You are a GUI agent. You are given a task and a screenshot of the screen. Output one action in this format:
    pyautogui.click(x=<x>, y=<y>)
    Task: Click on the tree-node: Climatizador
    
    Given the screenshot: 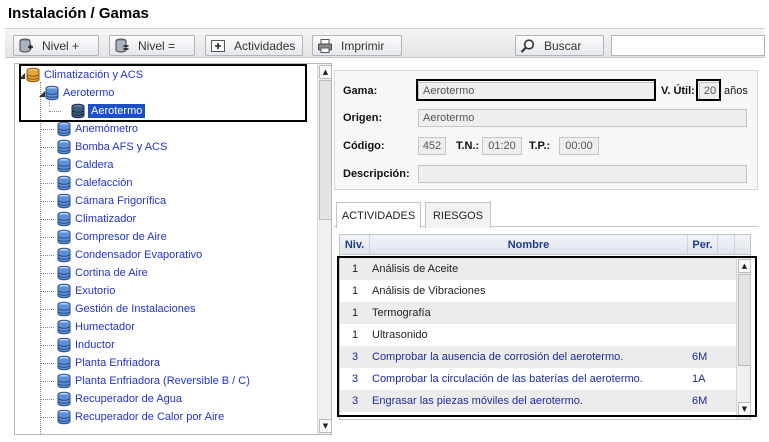 What is the action you would take?
    pyautogui.click(x=96, y=219)
    